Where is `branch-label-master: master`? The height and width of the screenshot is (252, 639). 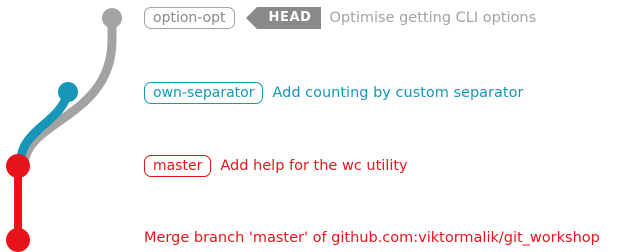
branch-label-master: master is located at coordinates (178, 166).